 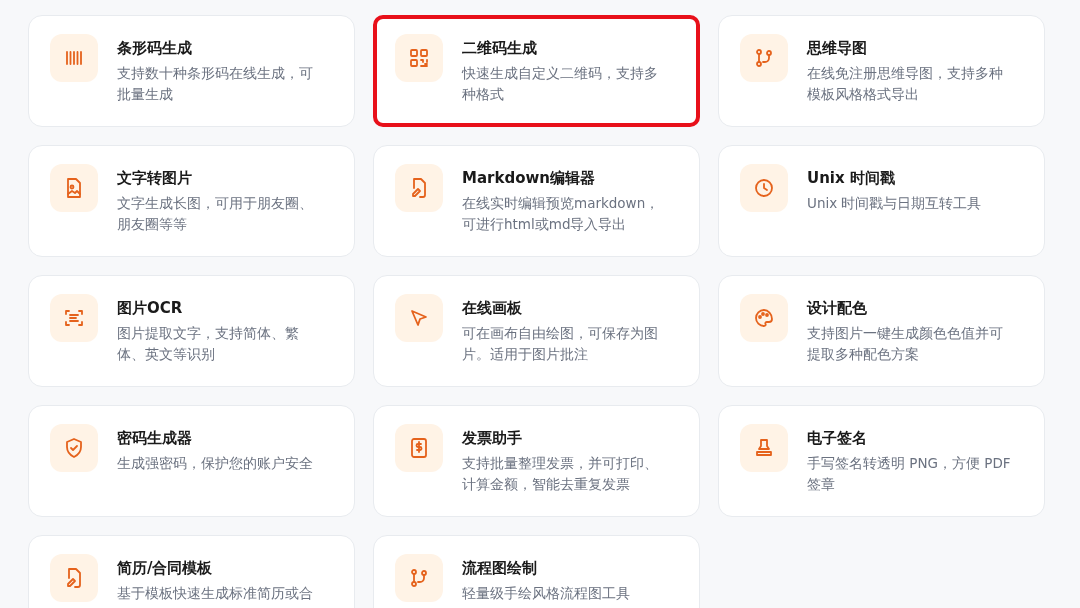 What do you see at coordinates (215, 463) in the screenshot?
I see `tool-description: 生成强密码，保护您的账户安全` at bounding box center [215, 463].